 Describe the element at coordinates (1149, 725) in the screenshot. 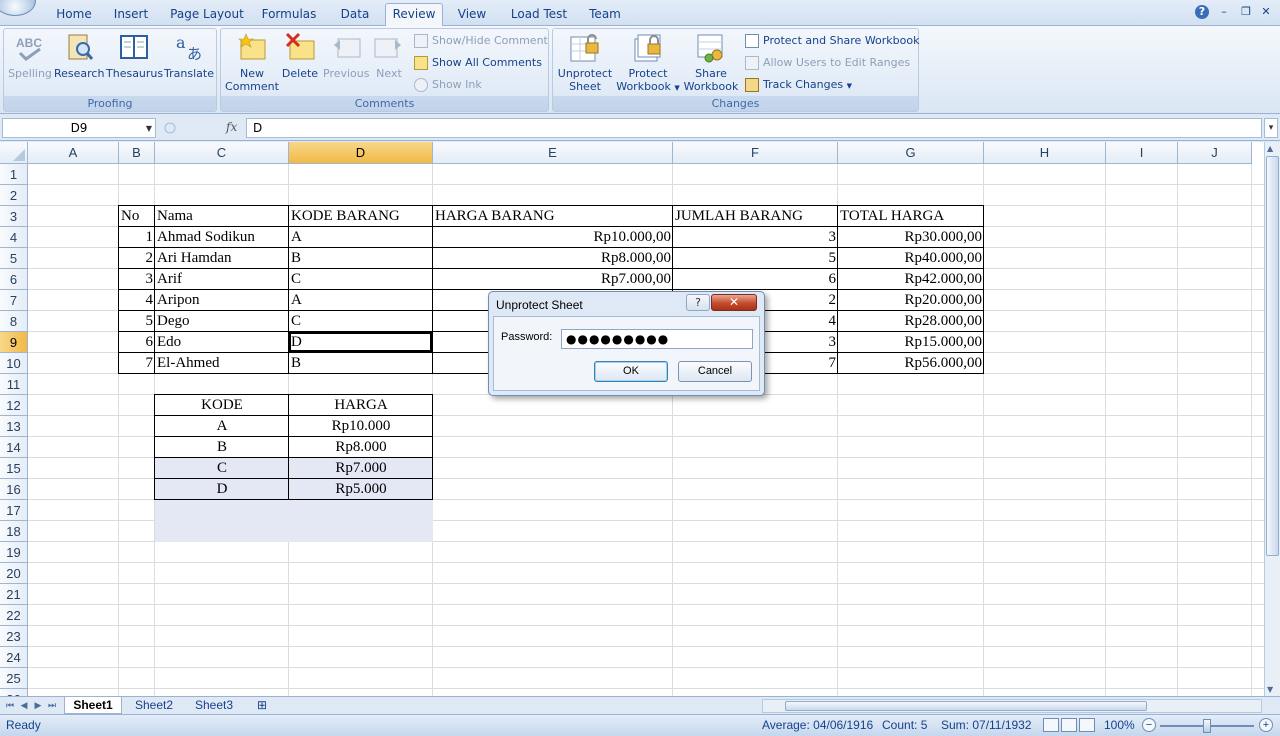

I see `zoom-out-icon: −` at that location.